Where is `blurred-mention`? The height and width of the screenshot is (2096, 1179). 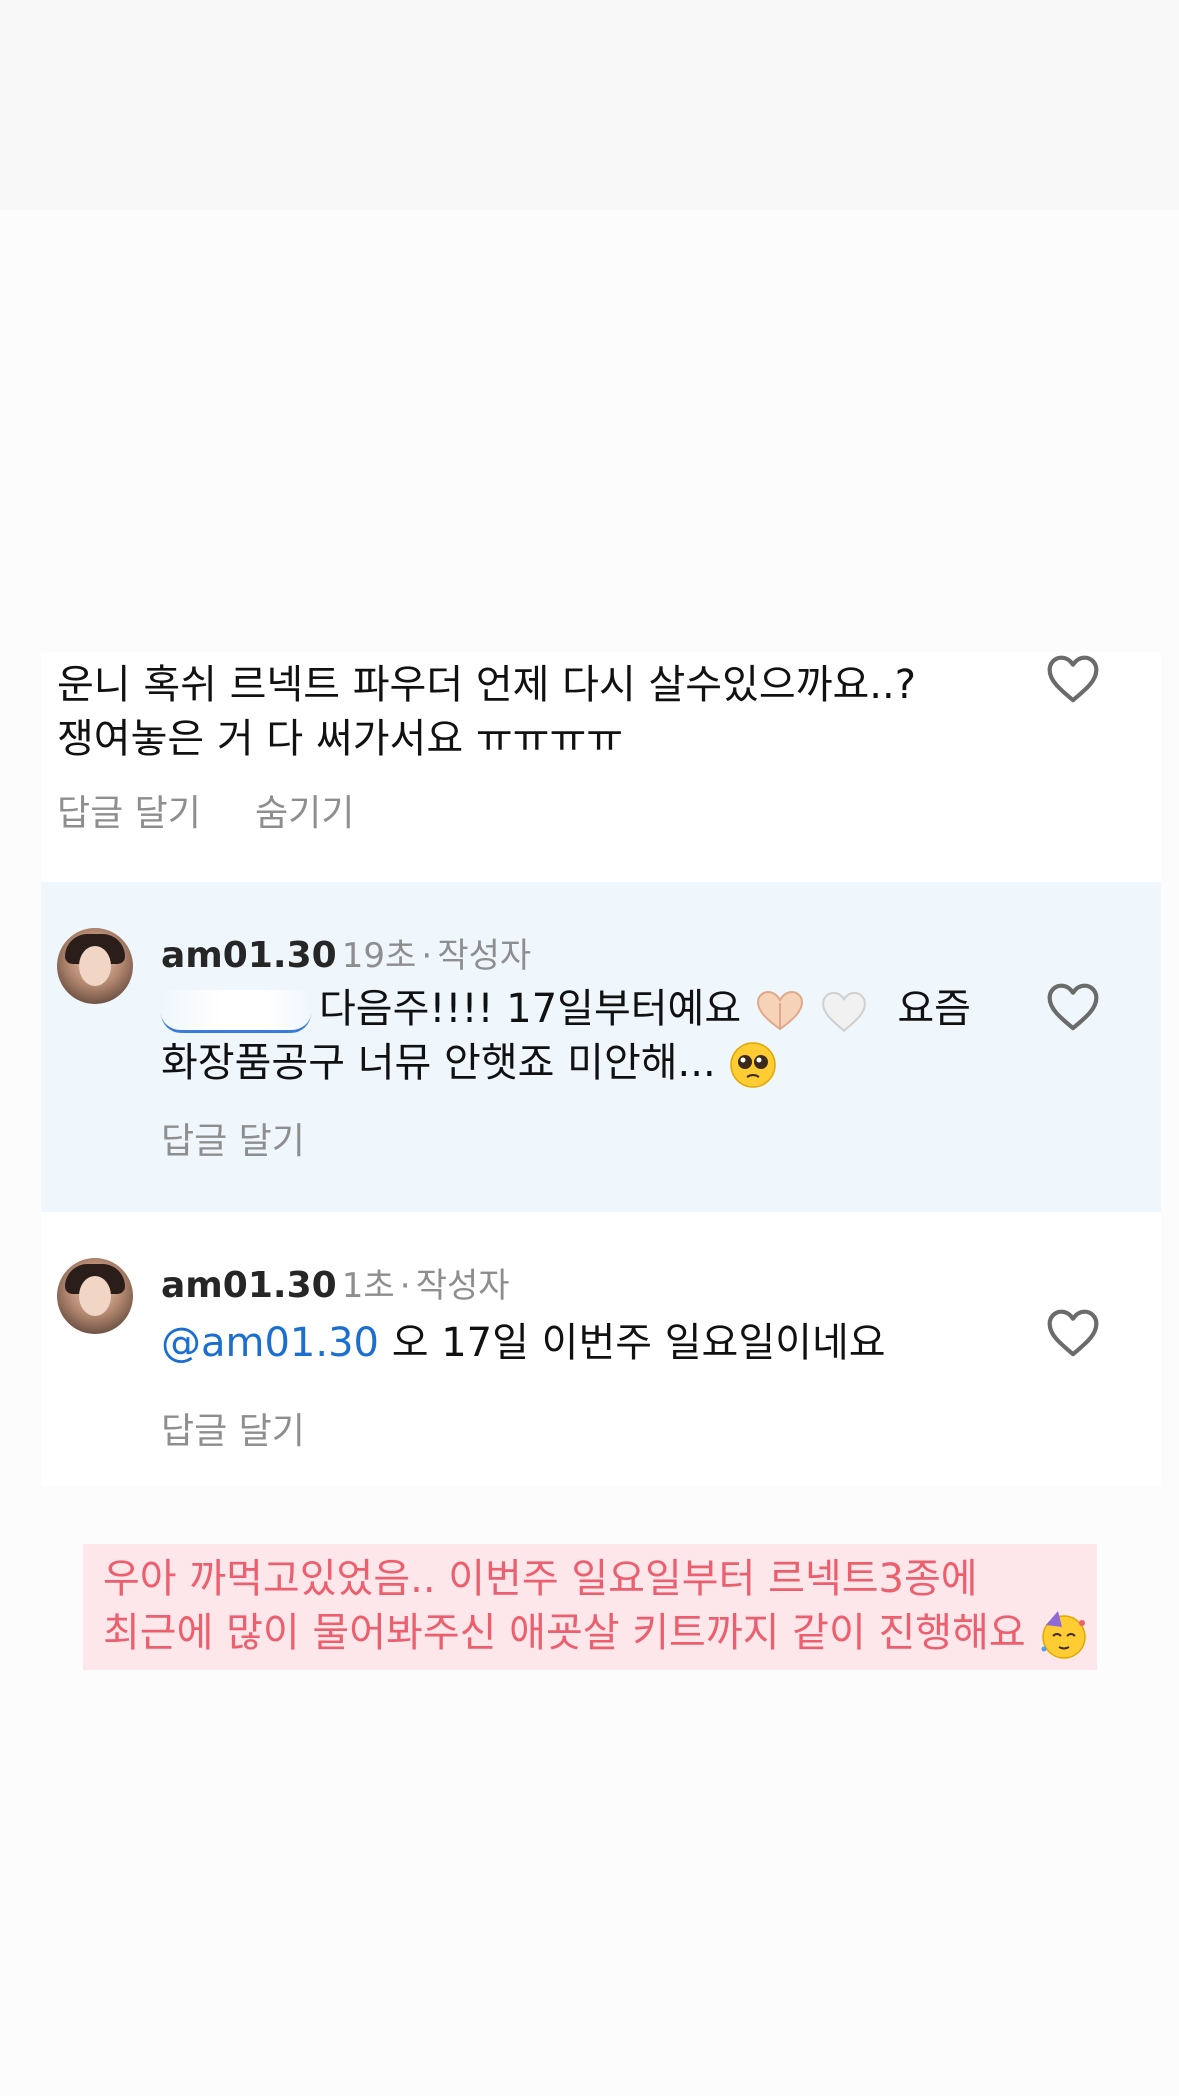
blurred-mention is located at coordinates (236, 1011).